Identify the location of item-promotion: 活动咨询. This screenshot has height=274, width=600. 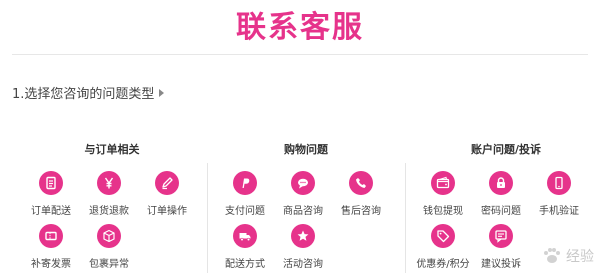
(303, 247).